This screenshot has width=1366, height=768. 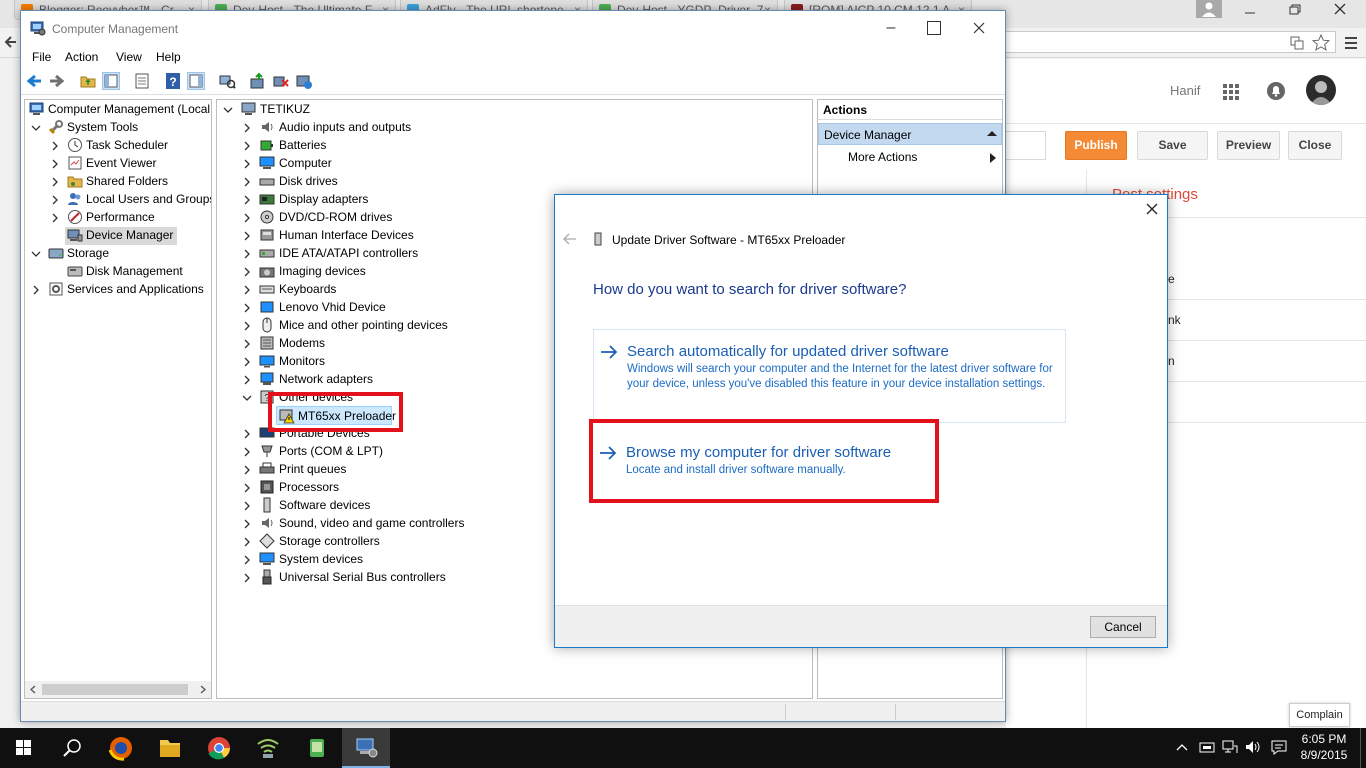 What do you see at coordinates (304, 81) in the screenshot?
I see `enable-device-icon` at bounding box center [304, 81].